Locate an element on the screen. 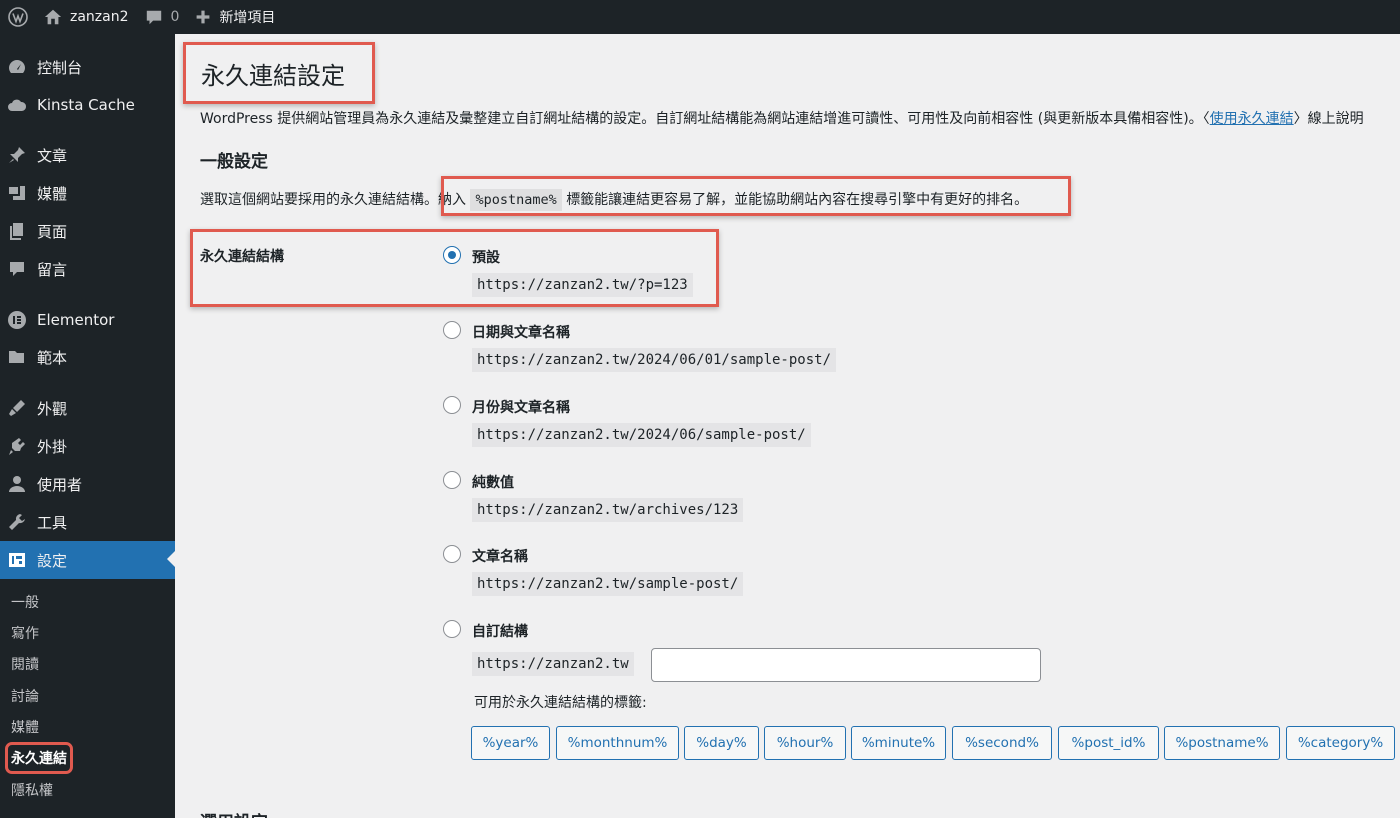  sidebar-item-media: 媒體 is located at coordinates (87, 193).